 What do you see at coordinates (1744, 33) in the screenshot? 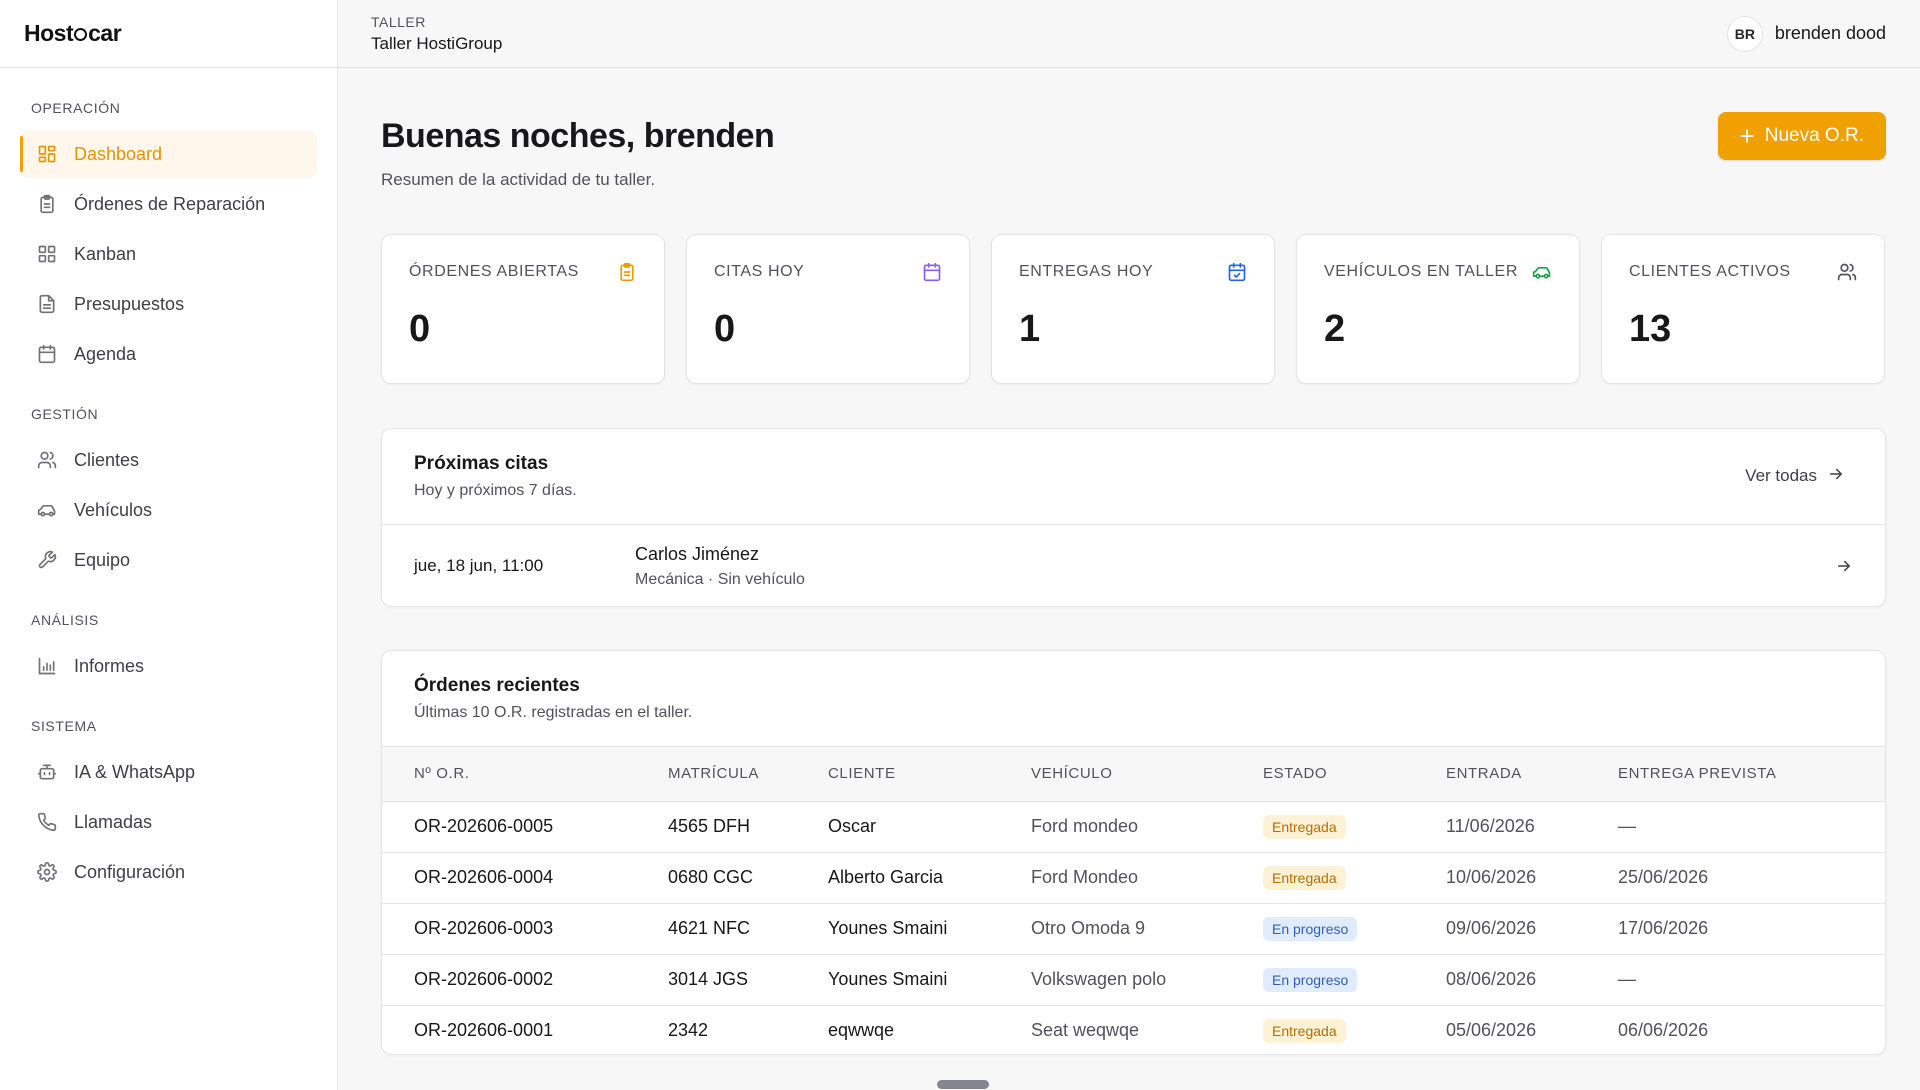
I see `avatar: BR` at bounding box center [1744, 33].